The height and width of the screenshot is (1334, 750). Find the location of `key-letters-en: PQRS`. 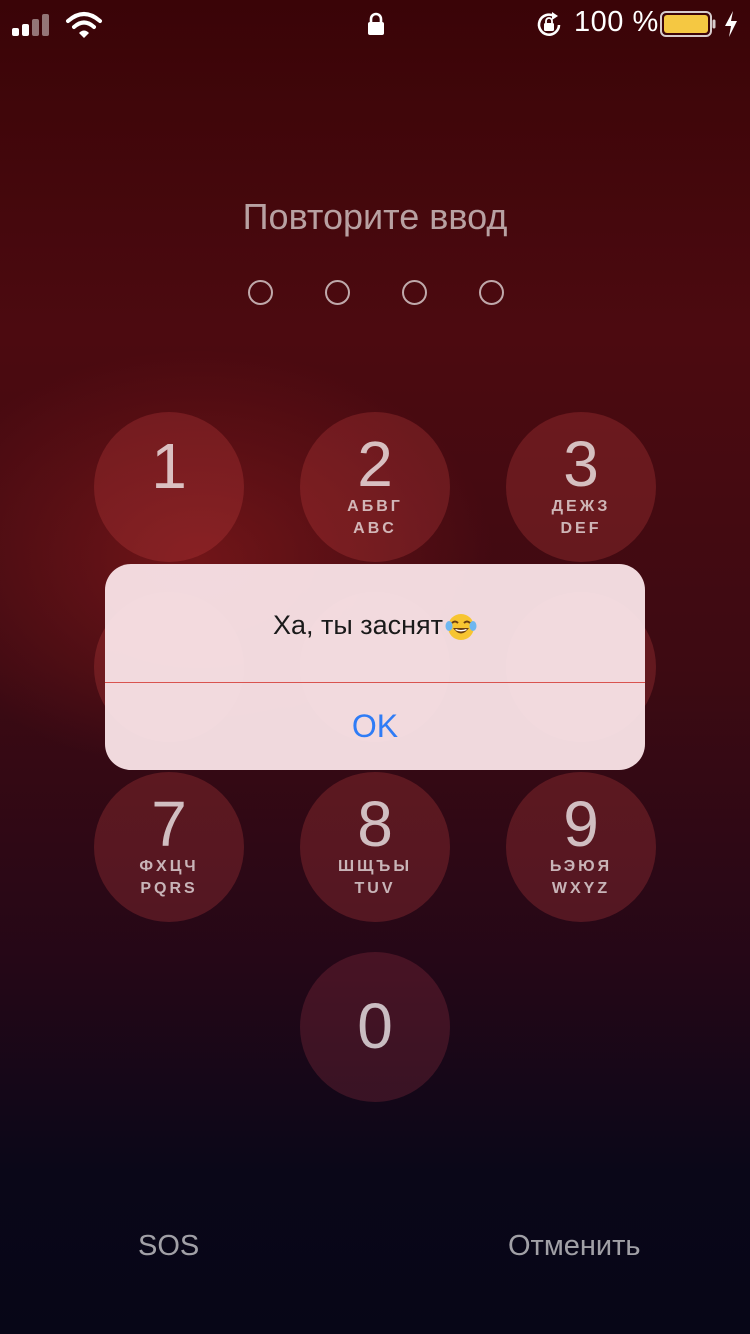

key-letters-en: PQRS is located at coordinates (169, 888).